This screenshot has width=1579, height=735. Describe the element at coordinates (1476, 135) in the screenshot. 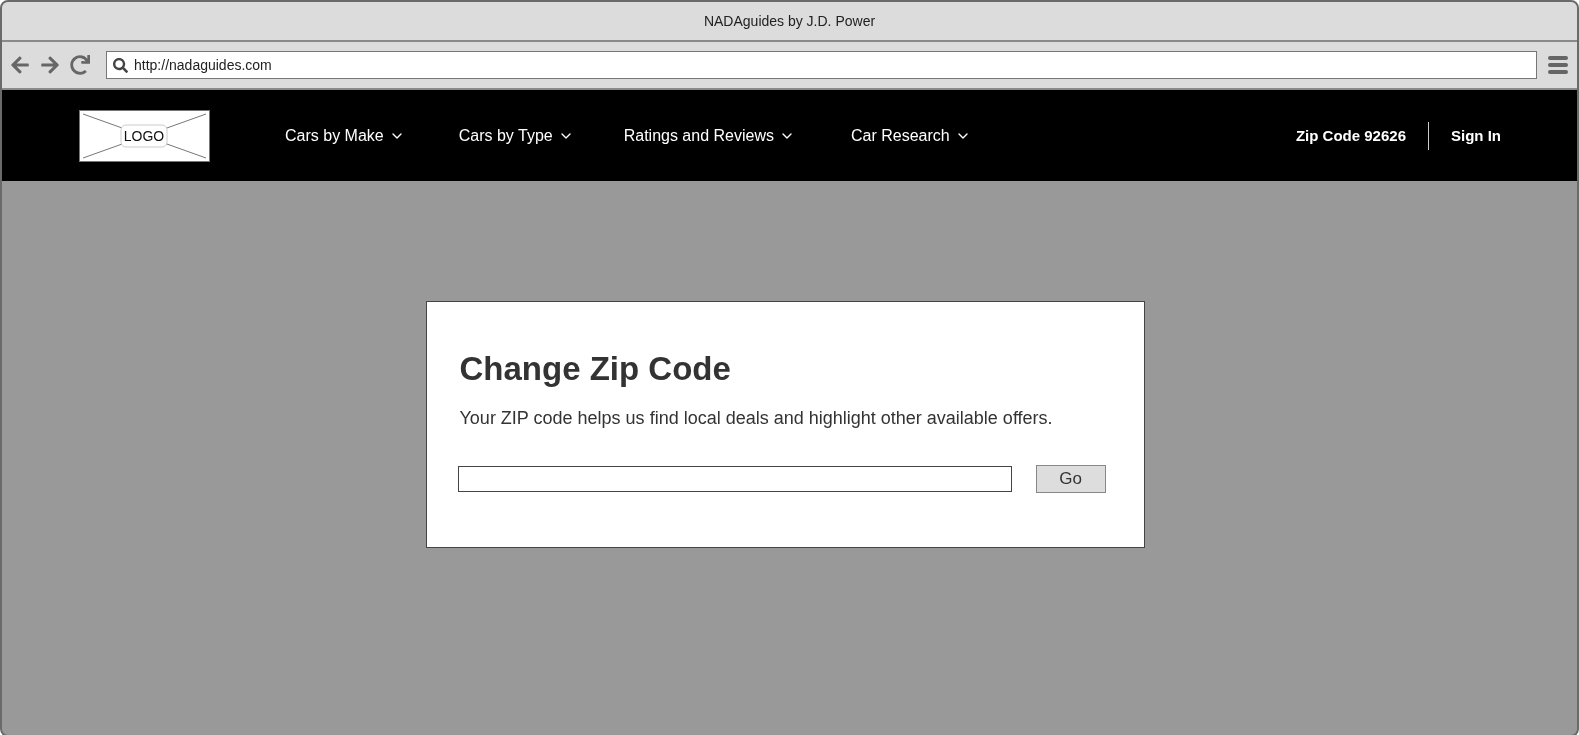

I see `sign-in-link: Sign In` at that location.